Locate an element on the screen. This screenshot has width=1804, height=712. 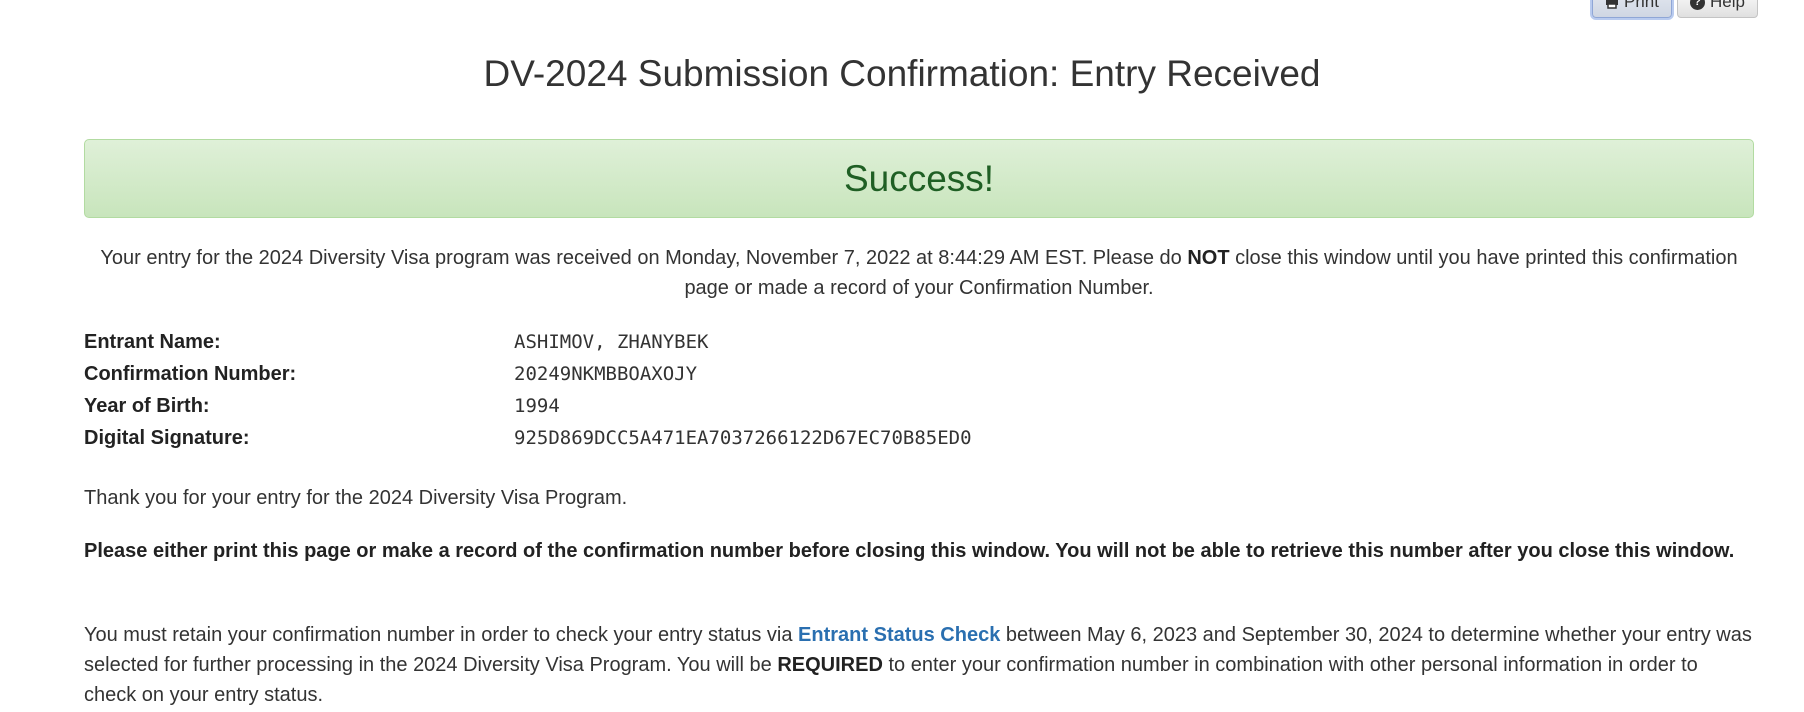
retain-emphasis: REQUIRED is located at coordinates (830, 665).